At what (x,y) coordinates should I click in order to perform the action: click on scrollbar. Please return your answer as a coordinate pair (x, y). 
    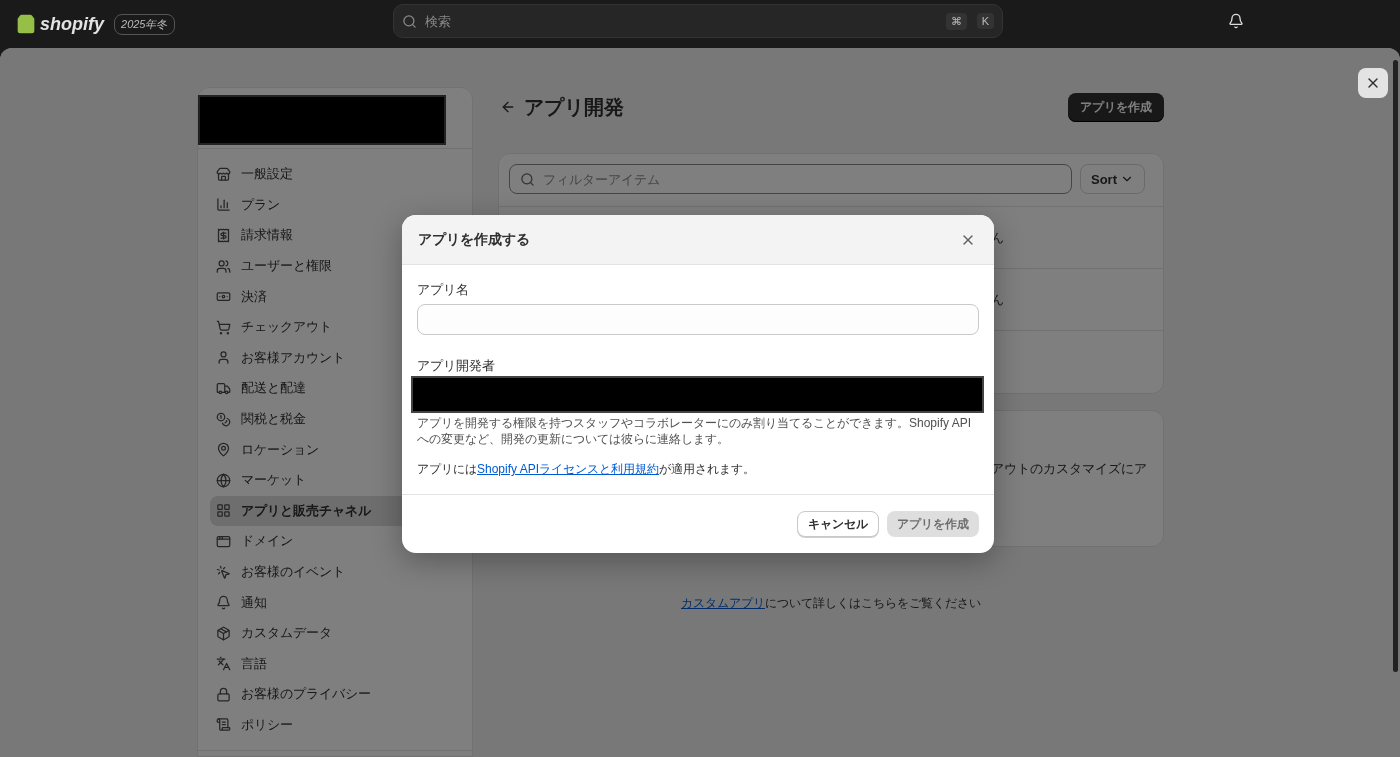
    Looking at the image, I should click on (1395, 366).